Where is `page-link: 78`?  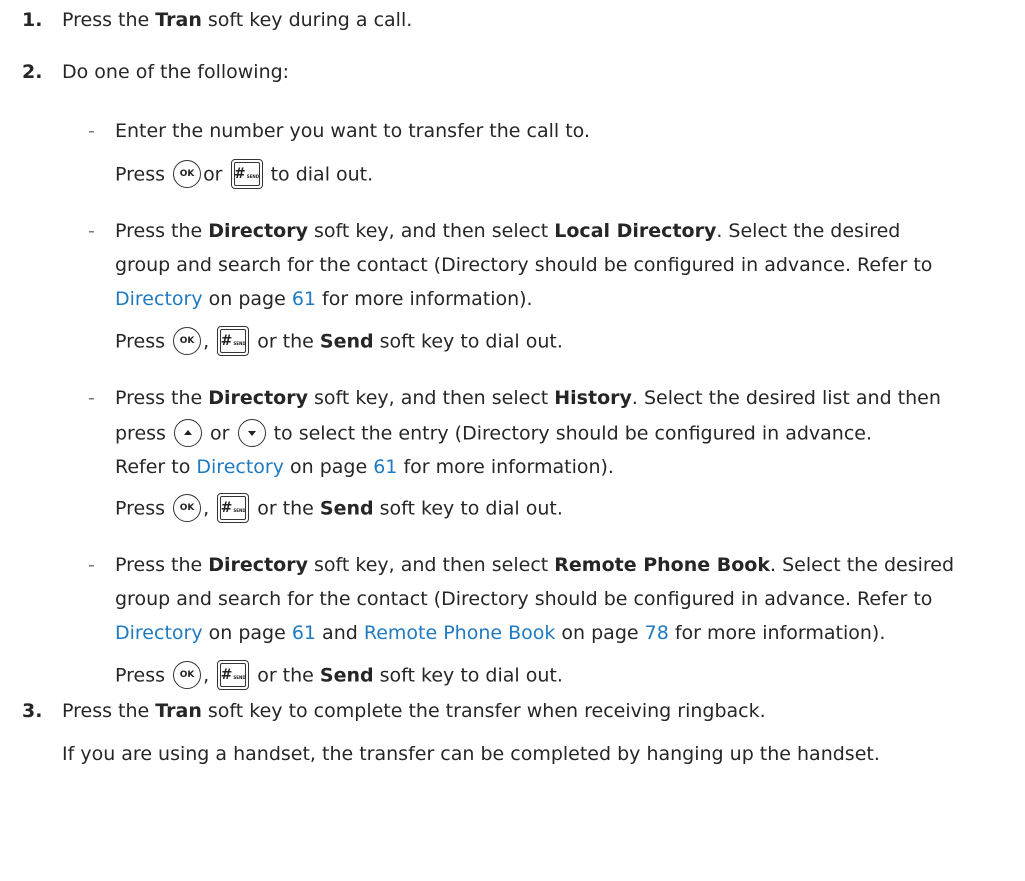 page-link: 78 is located at coordinates (657, 633).